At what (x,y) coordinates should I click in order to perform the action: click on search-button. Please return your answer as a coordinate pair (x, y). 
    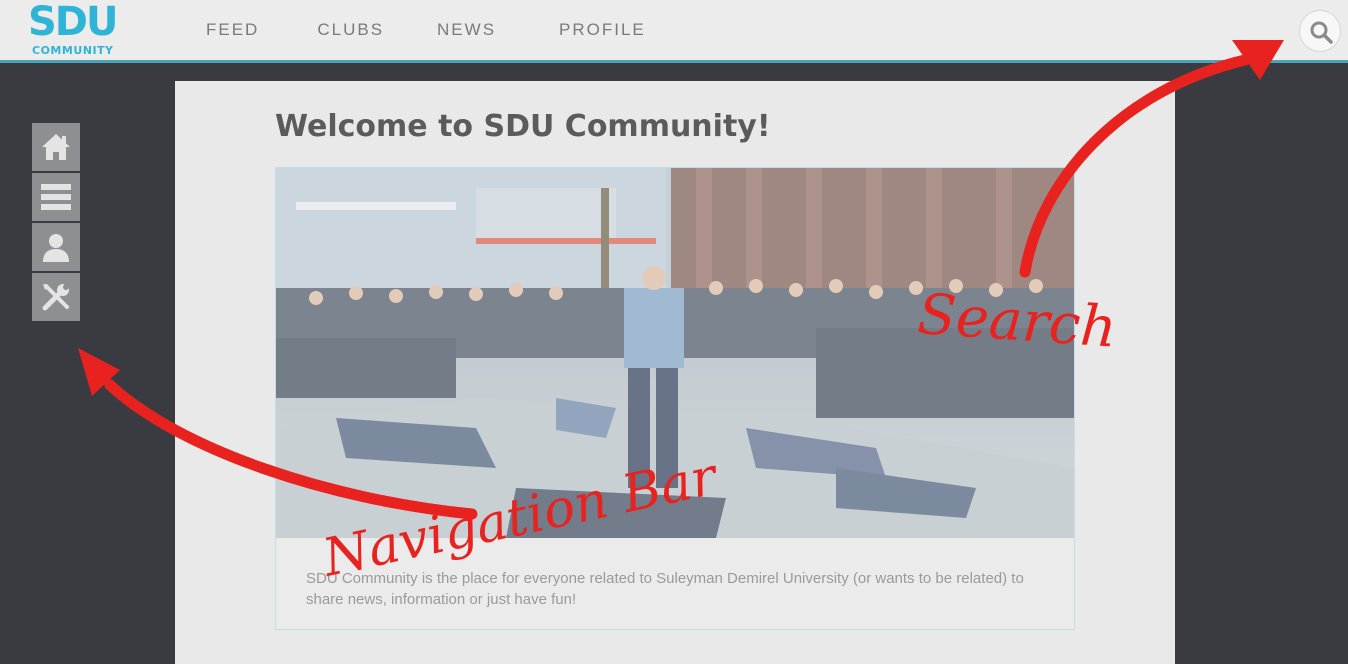
    Looking at the image, I should click on (1320, 31).